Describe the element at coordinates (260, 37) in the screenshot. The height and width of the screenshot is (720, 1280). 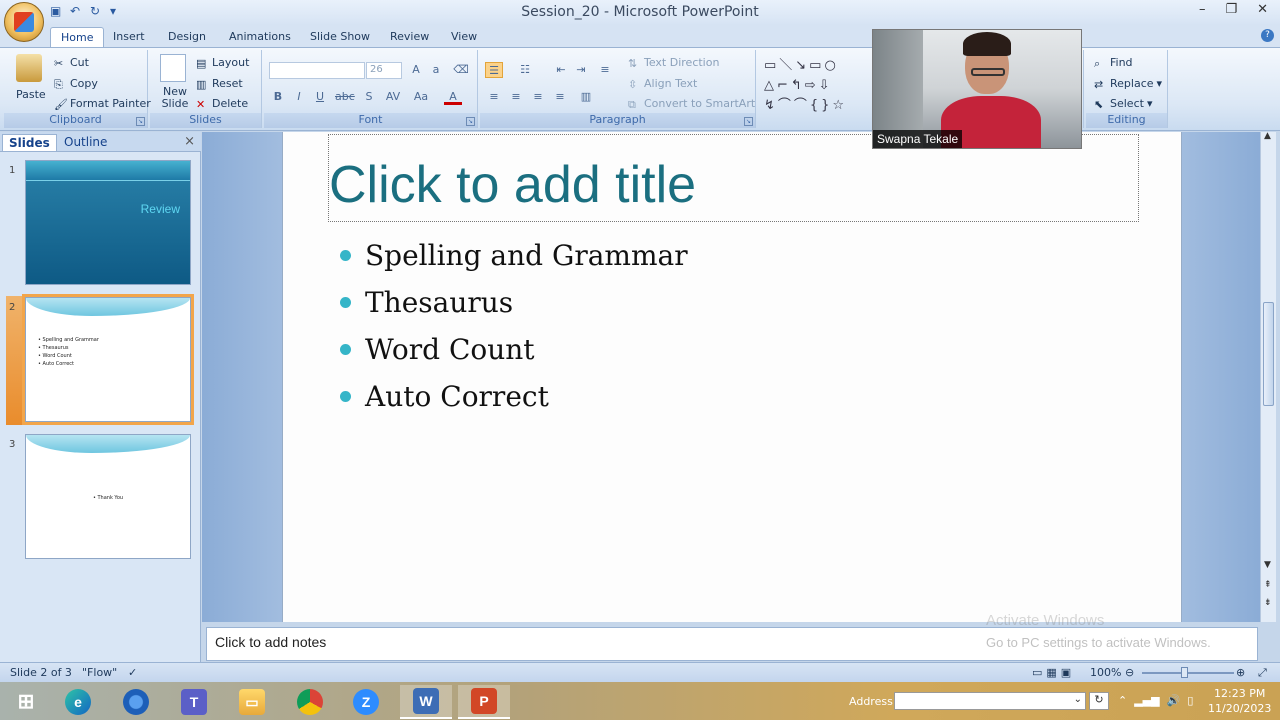
I see `tab-animations: Animations` at that location.